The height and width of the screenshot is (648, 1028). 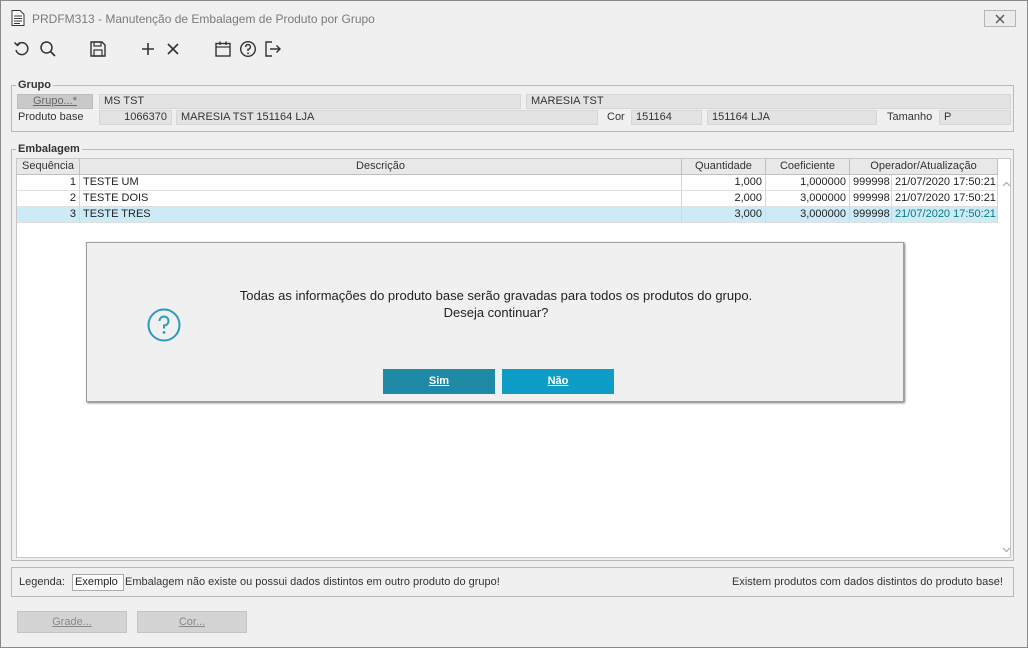 I want to click on scroll-up-arrow, so click(x=1006, y=184).